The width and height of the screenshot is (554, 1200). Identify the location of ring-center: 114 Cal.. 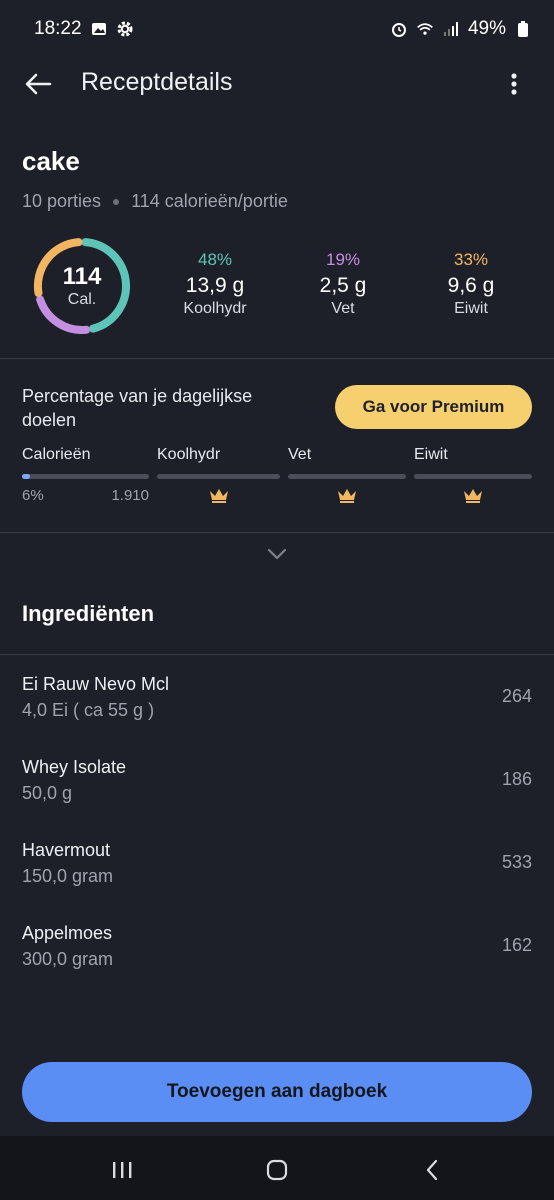
(82, 286).